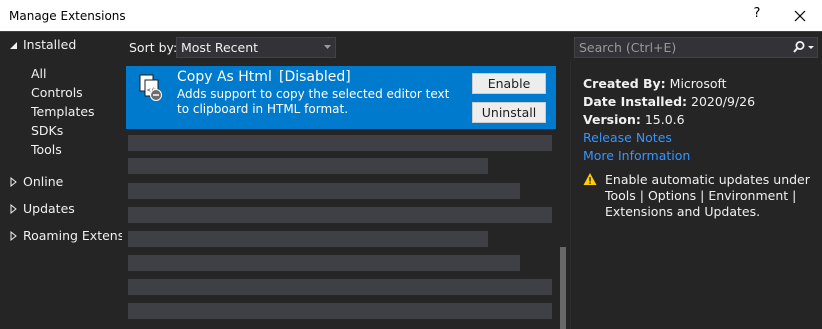 The image size is (822, 329). Describe the element at coordinates (627, 137) in the screenshot. I see `release-notes-link: Release Notes` at that location.